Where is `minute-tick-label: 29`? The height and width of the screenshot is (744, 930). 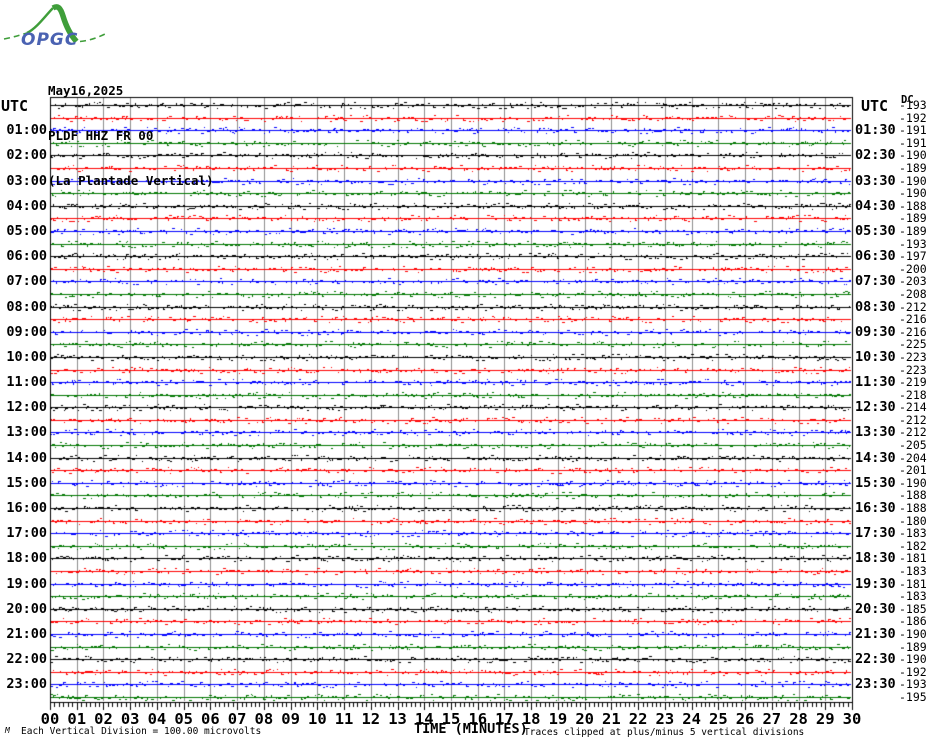 minute-tick-label: 29 is located at coordinates (825, 719).